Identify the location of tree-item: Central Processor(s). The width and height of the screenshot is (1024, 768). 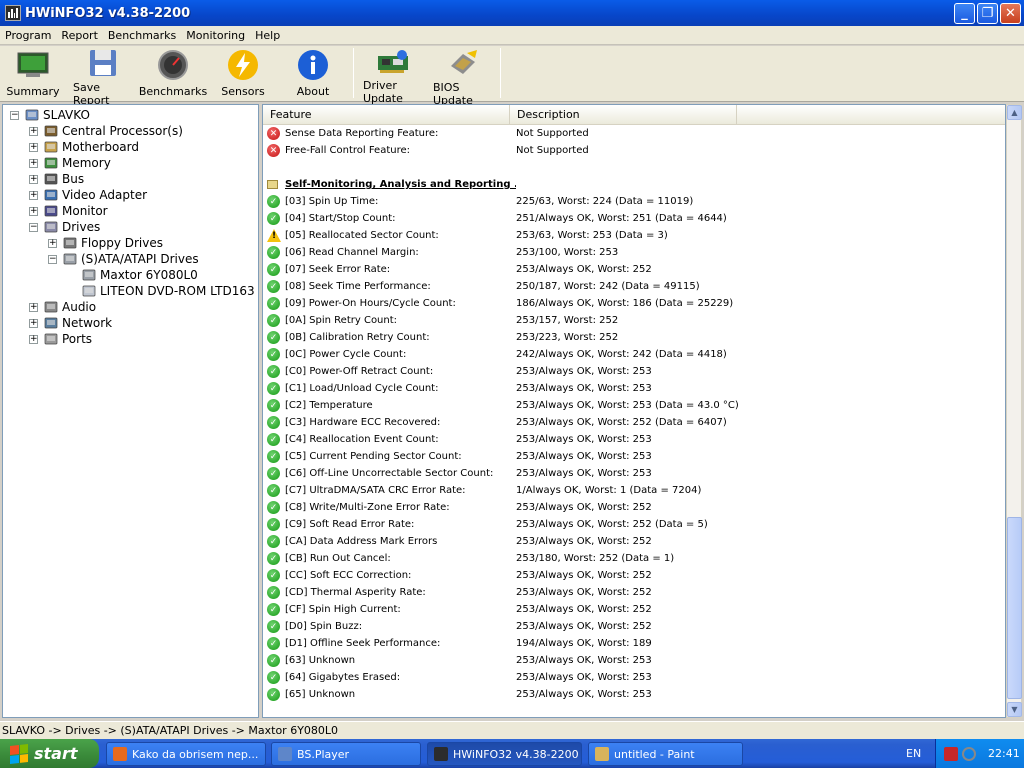
(113, 131).